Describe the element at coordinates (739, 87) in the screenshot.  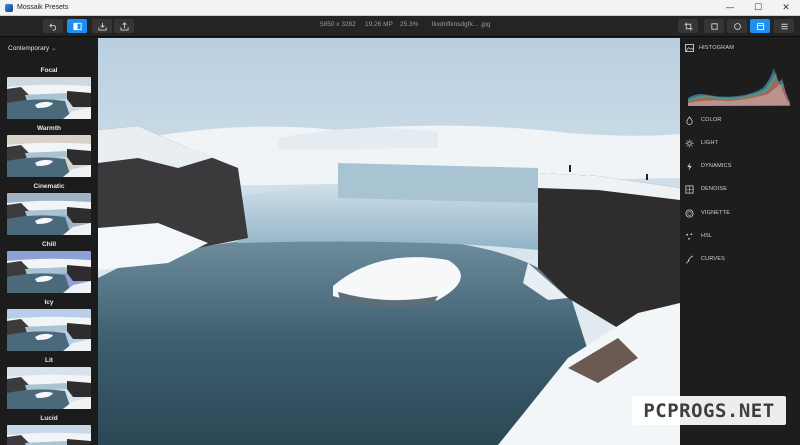
I see `histogram-graph` at that location.